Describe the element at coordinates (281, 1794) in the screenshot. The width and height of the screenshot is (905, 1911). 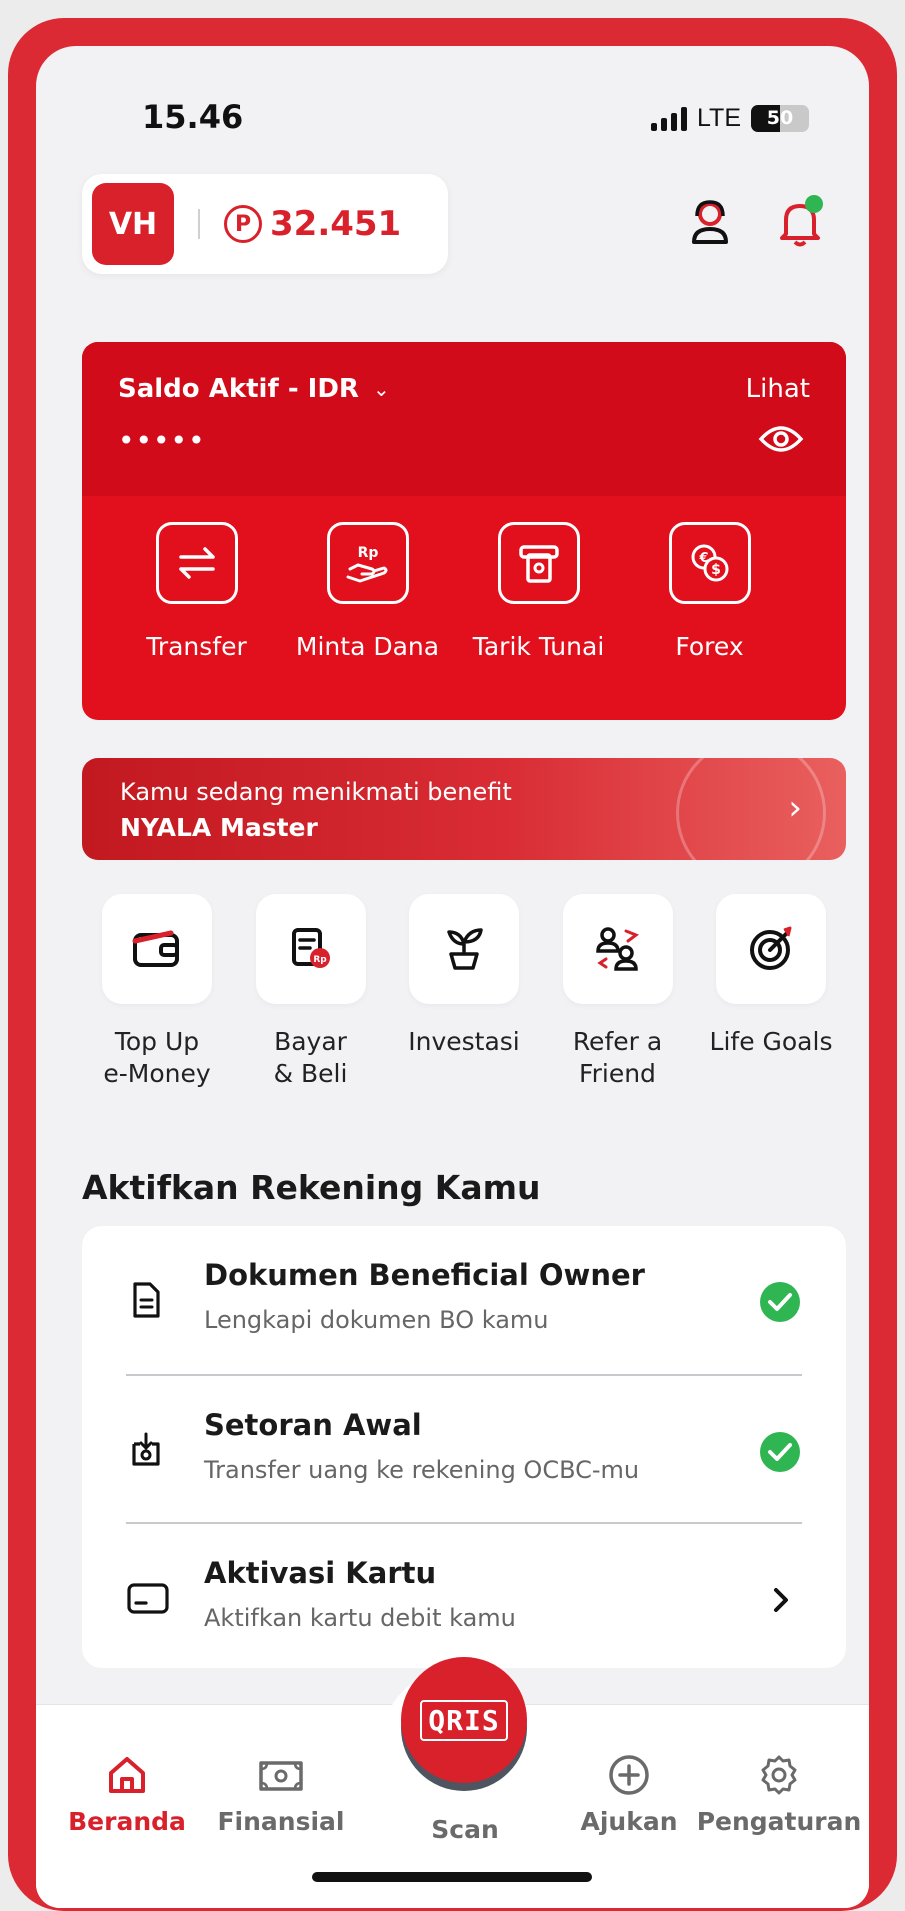
I see `nav-finansial: Finansial` at that location.